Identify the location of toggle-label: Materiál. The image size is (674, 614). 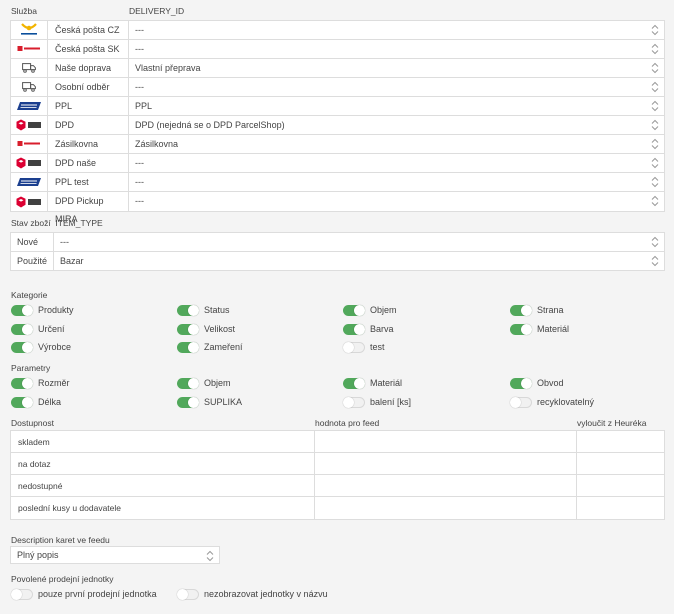
(386, 383).